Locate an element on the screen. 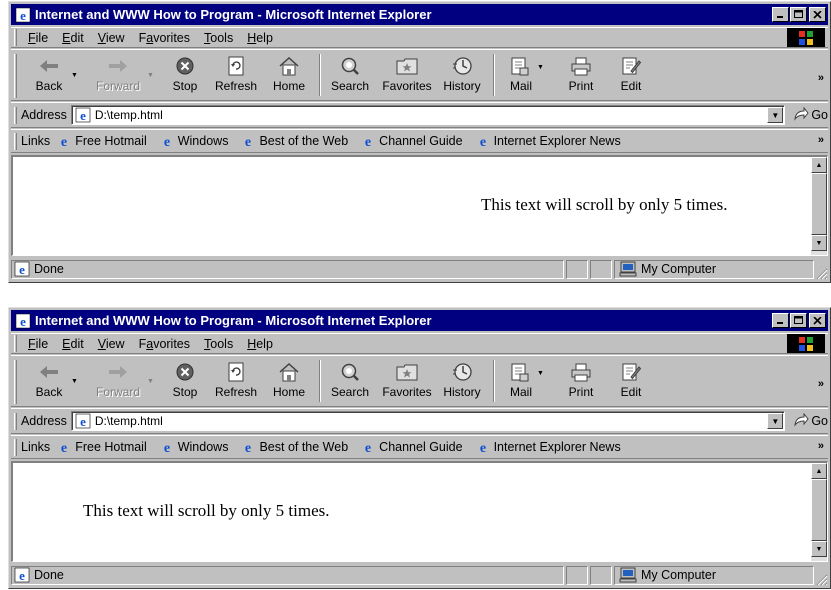  links-label: Links is located at coordinates (36, 447).